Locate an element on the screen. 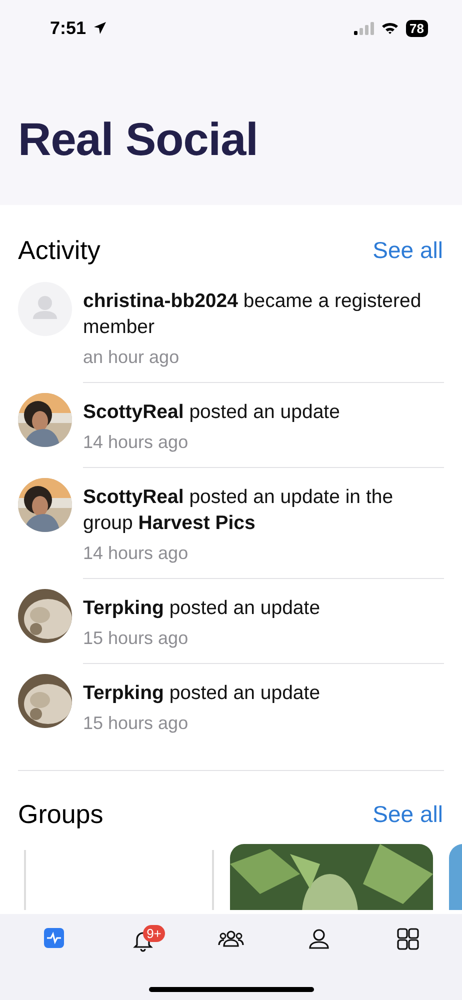 Image resolution: width=462 pixels, height=1000 pixels. person-icon is located at coordinates (319, 939).